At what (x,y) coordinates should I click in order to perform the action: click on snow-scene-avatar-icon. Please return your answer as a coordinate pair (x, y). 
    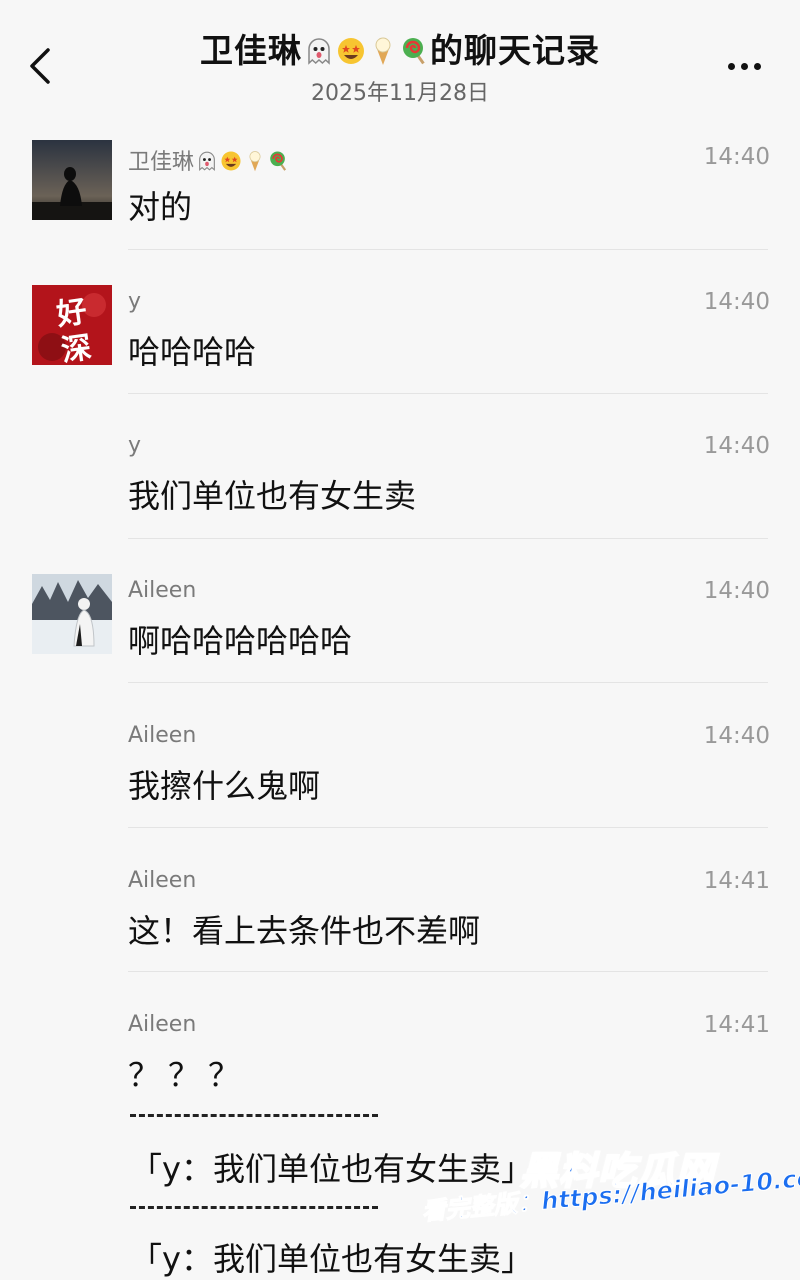
    Looking at the image, I should click on (72, 614).